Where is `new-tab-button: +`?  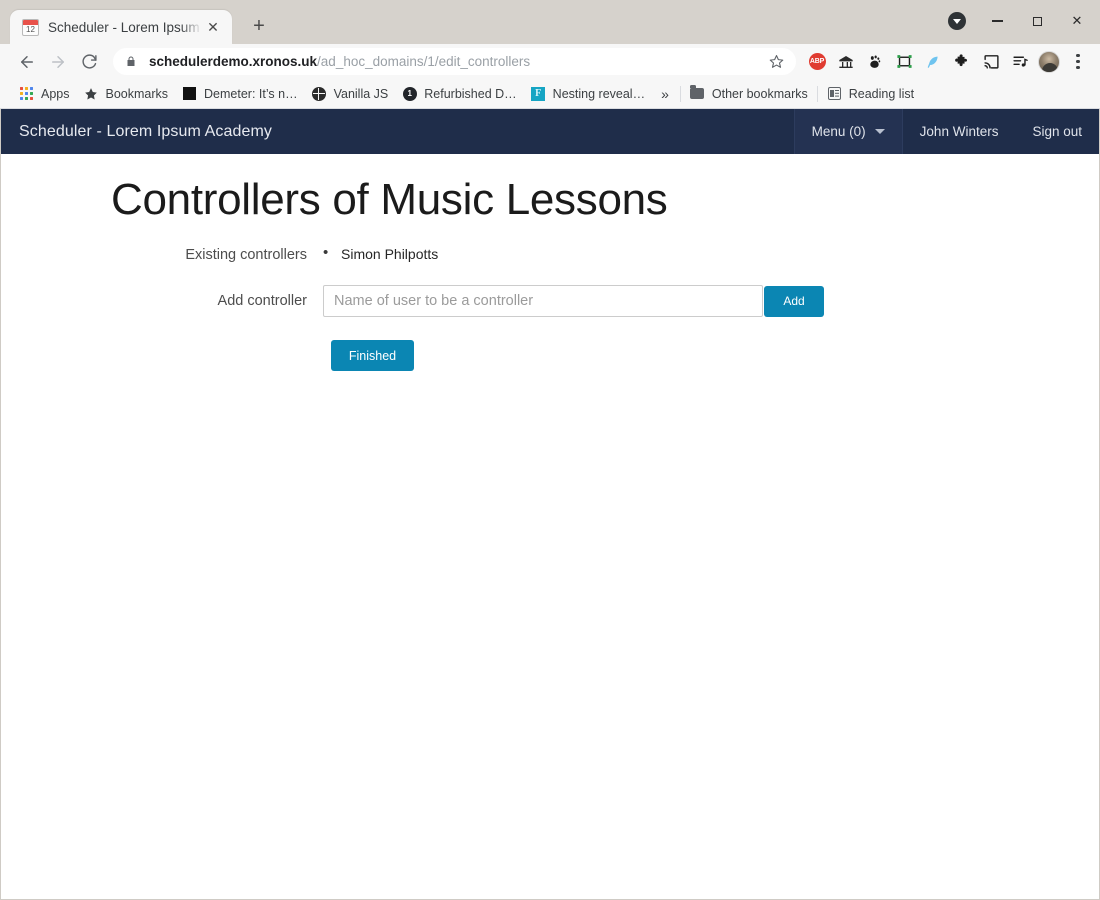 new-tab-button: + is located at coordinates (259, 26).